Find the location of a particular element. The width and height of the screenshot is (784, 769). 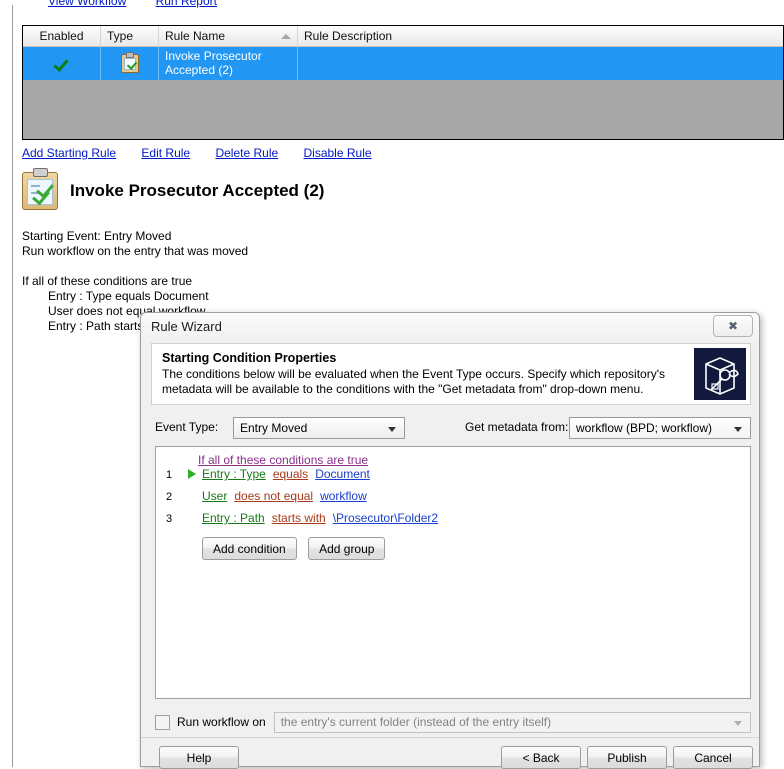

run-target-text: Run workflow on the entry that was moved is located at coordinates (135, 251).